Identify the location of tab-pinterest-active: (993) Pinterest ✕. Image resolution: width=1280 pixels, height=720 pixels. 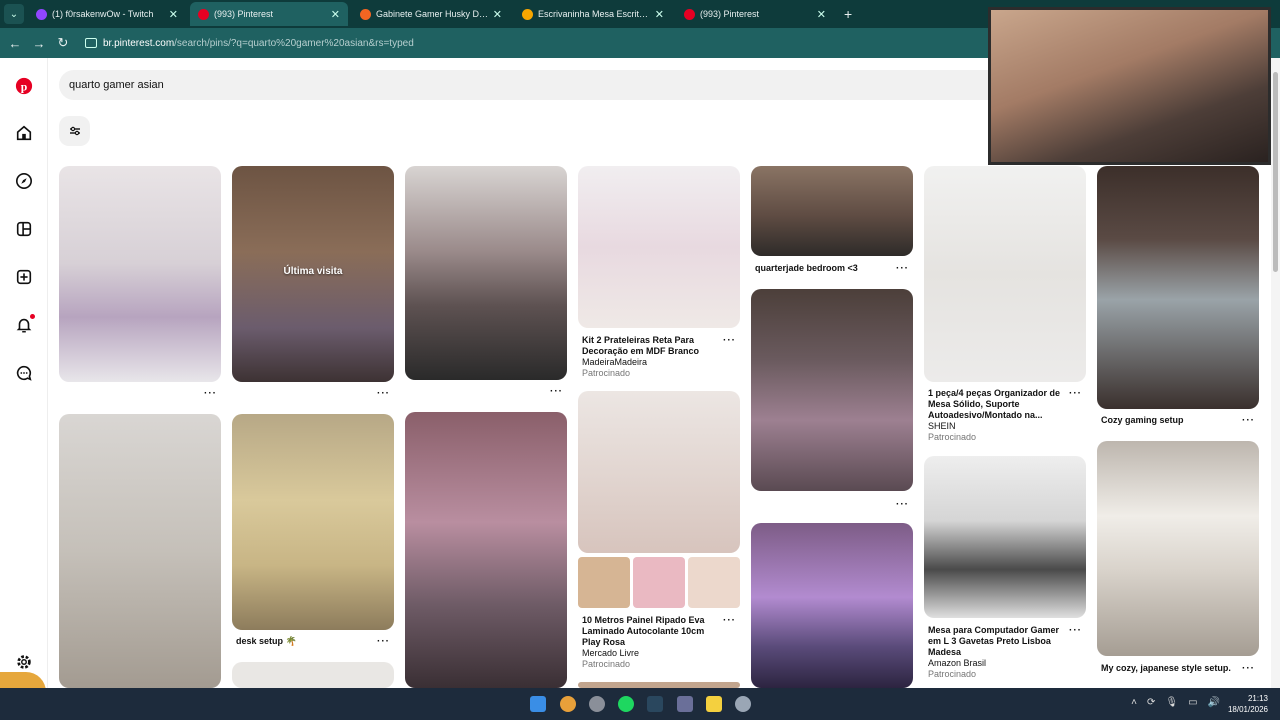
(269, 14).